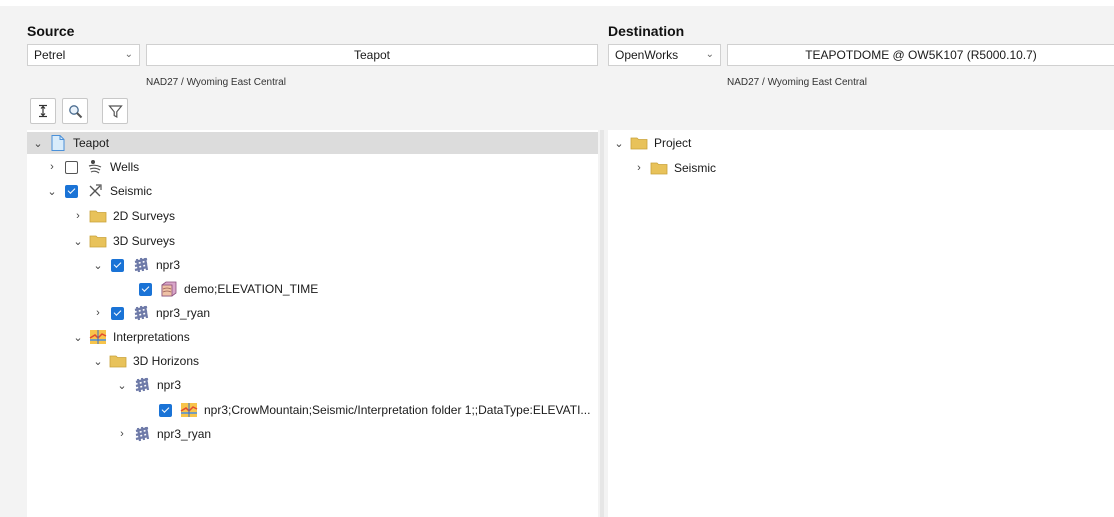  Describe the element at coordinates (797, 82) in the screenshot. I see `destination-crs-label: NAD27 / Wyoming East Central` at that location.